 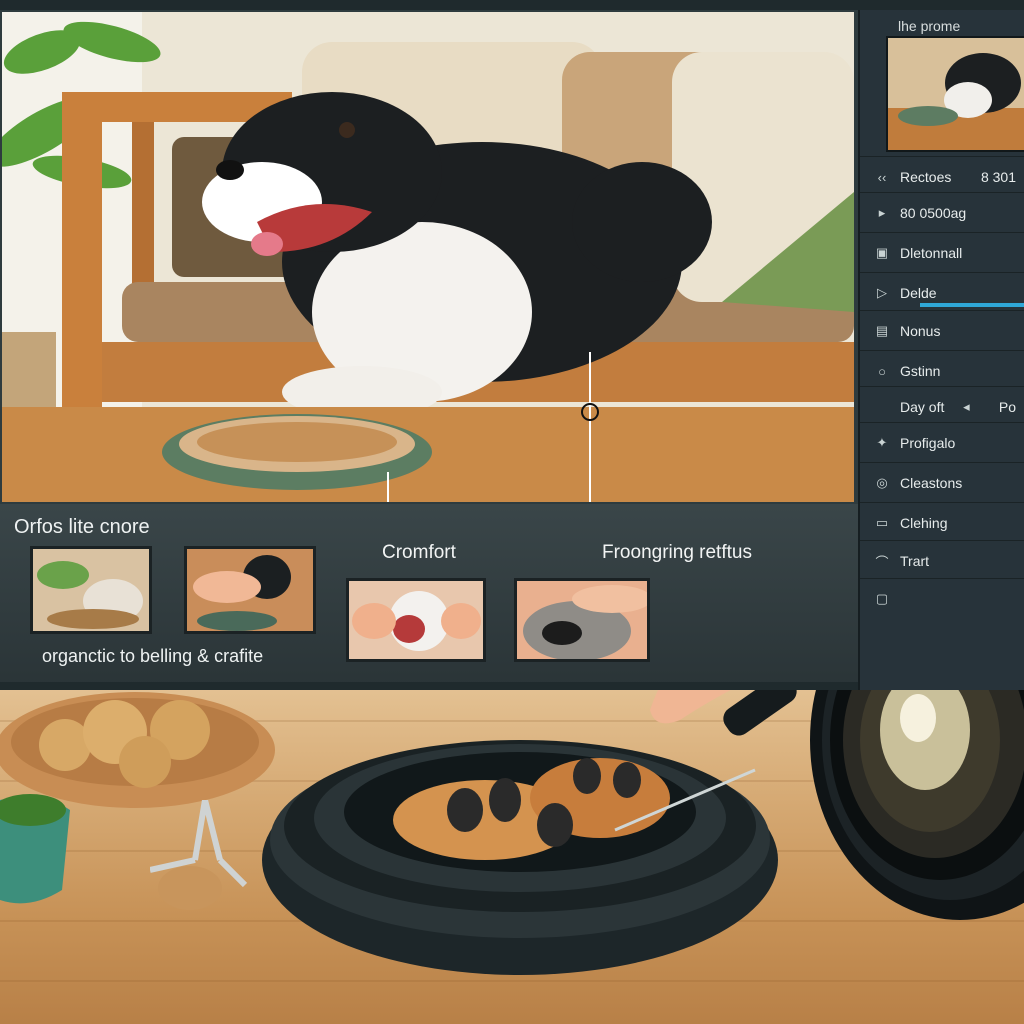 What do you see at coordinates (942, 598) in the screenshot?
I see `panel-row-doc: ▢` at bounding box center [942, 598].